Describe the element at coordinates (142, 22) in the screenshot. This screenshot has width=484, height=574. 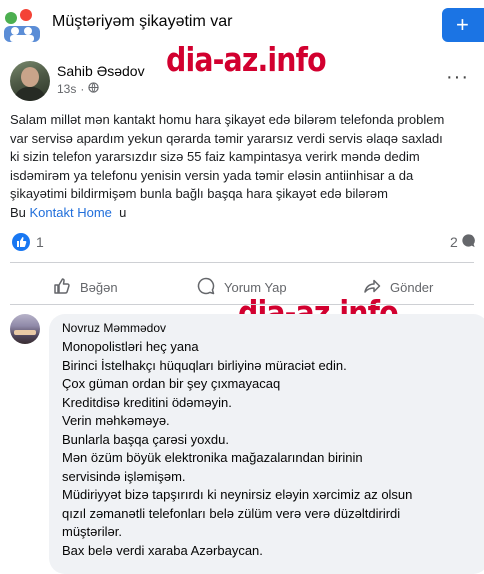
I see `group-title: Müştəriyəm şikayətim var` at that location.